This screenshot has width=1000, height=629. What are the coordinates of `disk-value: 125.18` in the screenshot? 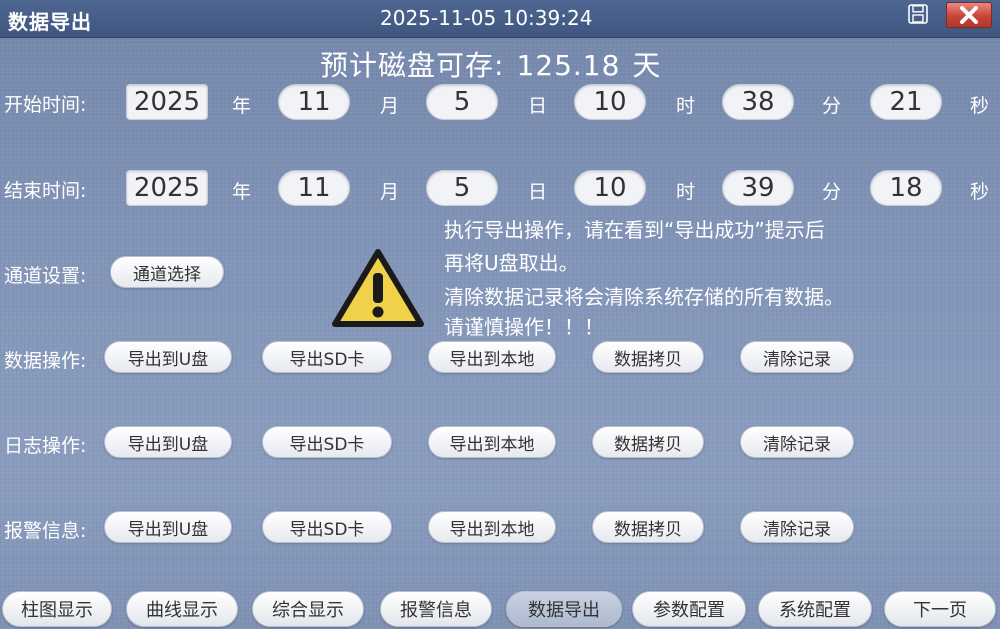 It's located at (568, 65).